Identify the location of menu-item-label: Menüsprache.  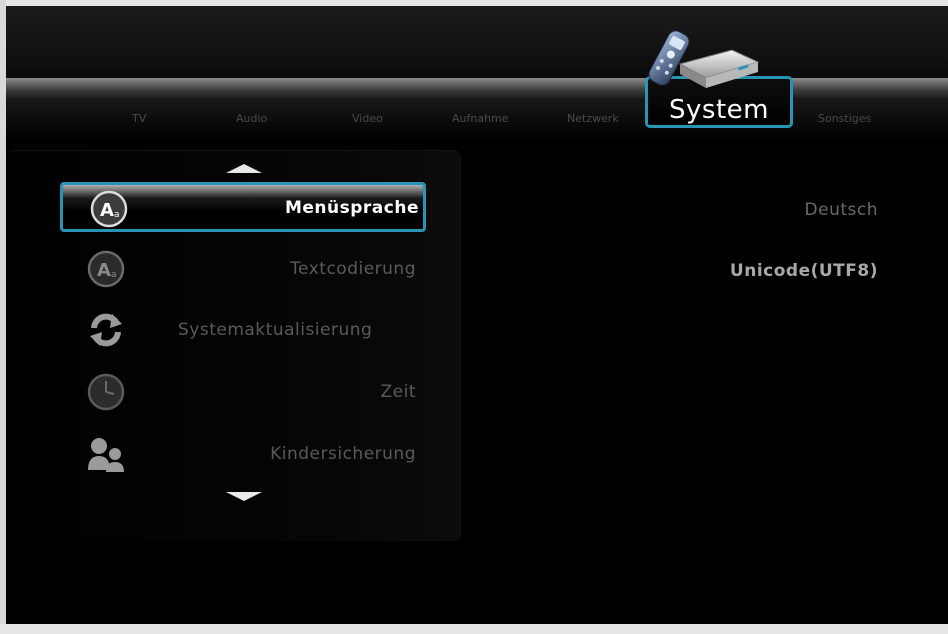
(351, 208).